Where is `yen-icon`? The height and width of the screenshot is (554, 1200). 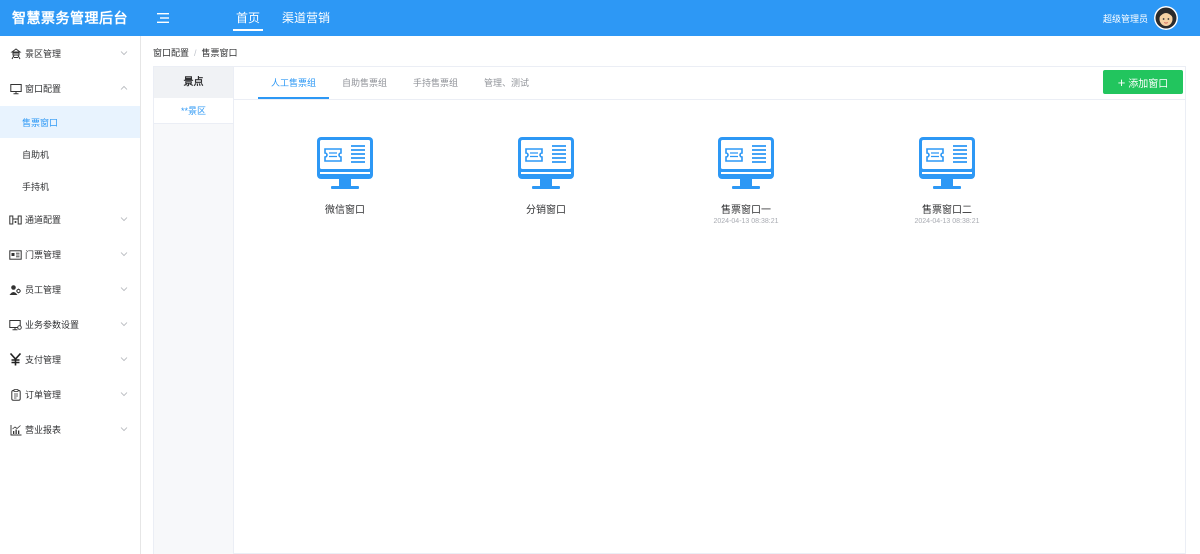
yen-icon is located at coordinates (15, 359).